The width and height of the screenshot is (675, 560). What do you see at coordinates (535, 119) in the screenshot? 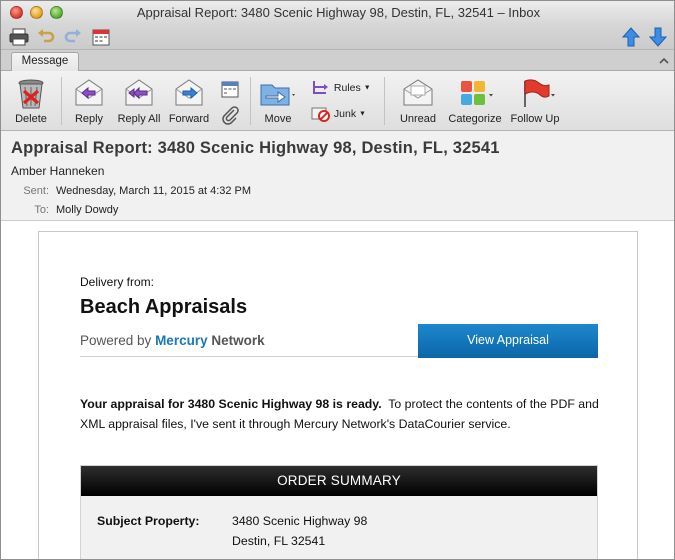
I see `follow-up-label: Follow Up` at bounding box center [535, 119].